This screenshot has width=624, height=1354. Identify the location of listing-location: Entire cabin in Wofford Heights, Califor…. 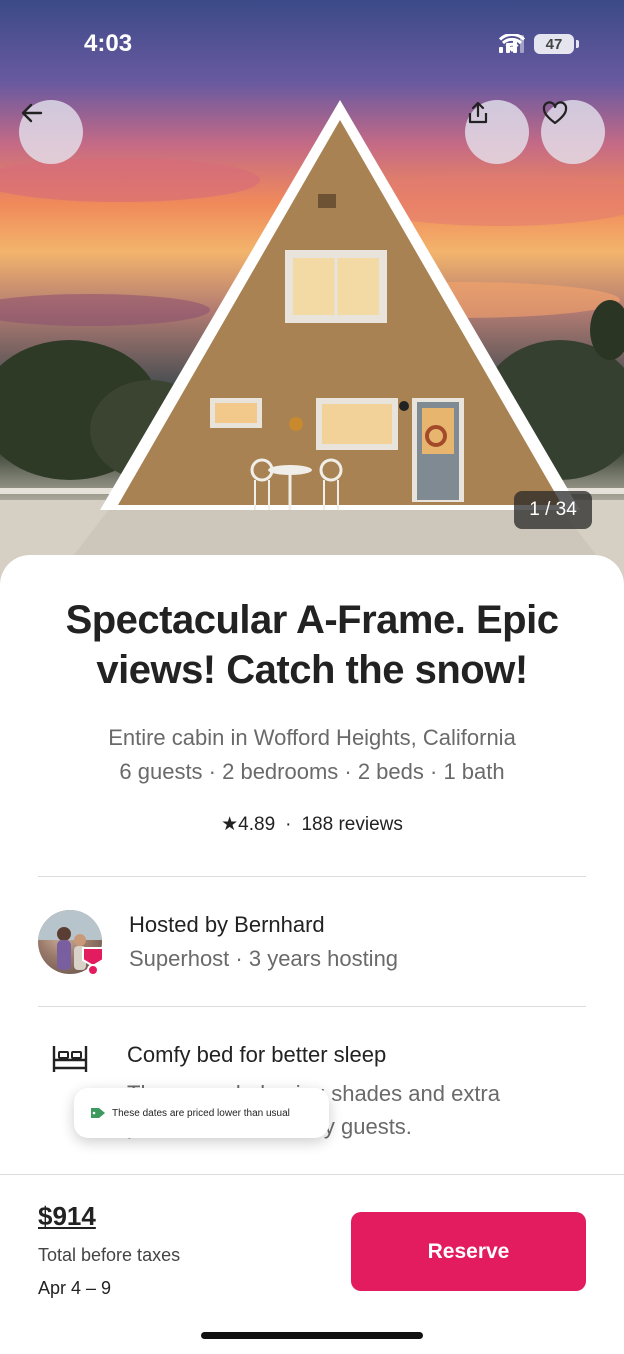
(312, 737).